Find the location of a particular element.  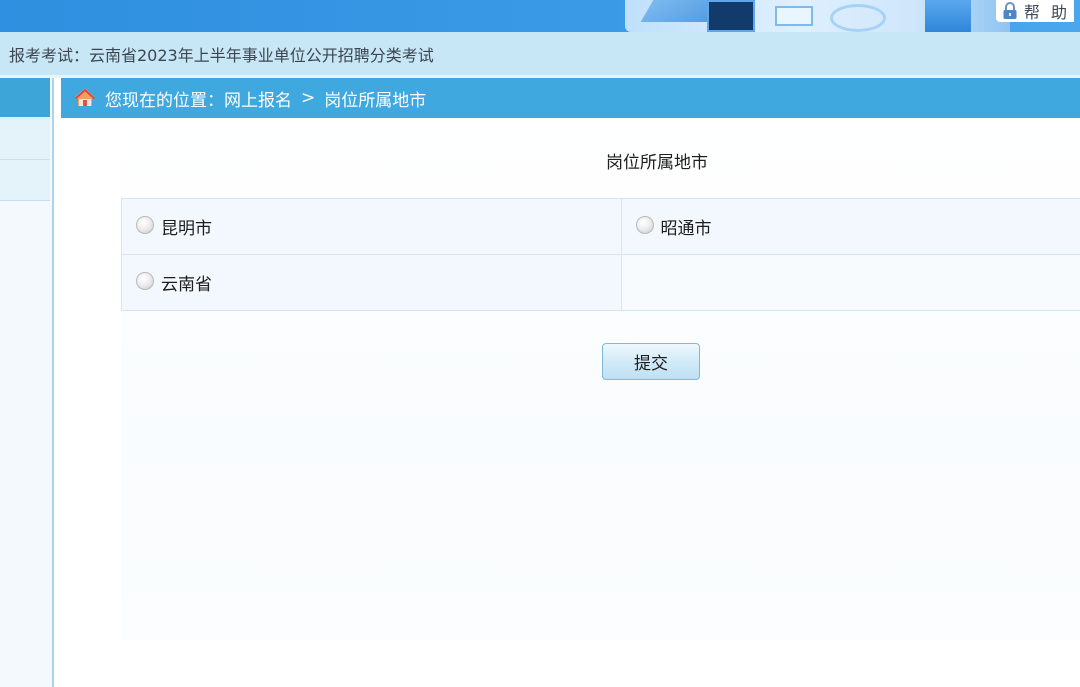

breadcrumb: 您现在的位置：网上报名 > 岗位所属地市 is located at coordinates (570, 98).